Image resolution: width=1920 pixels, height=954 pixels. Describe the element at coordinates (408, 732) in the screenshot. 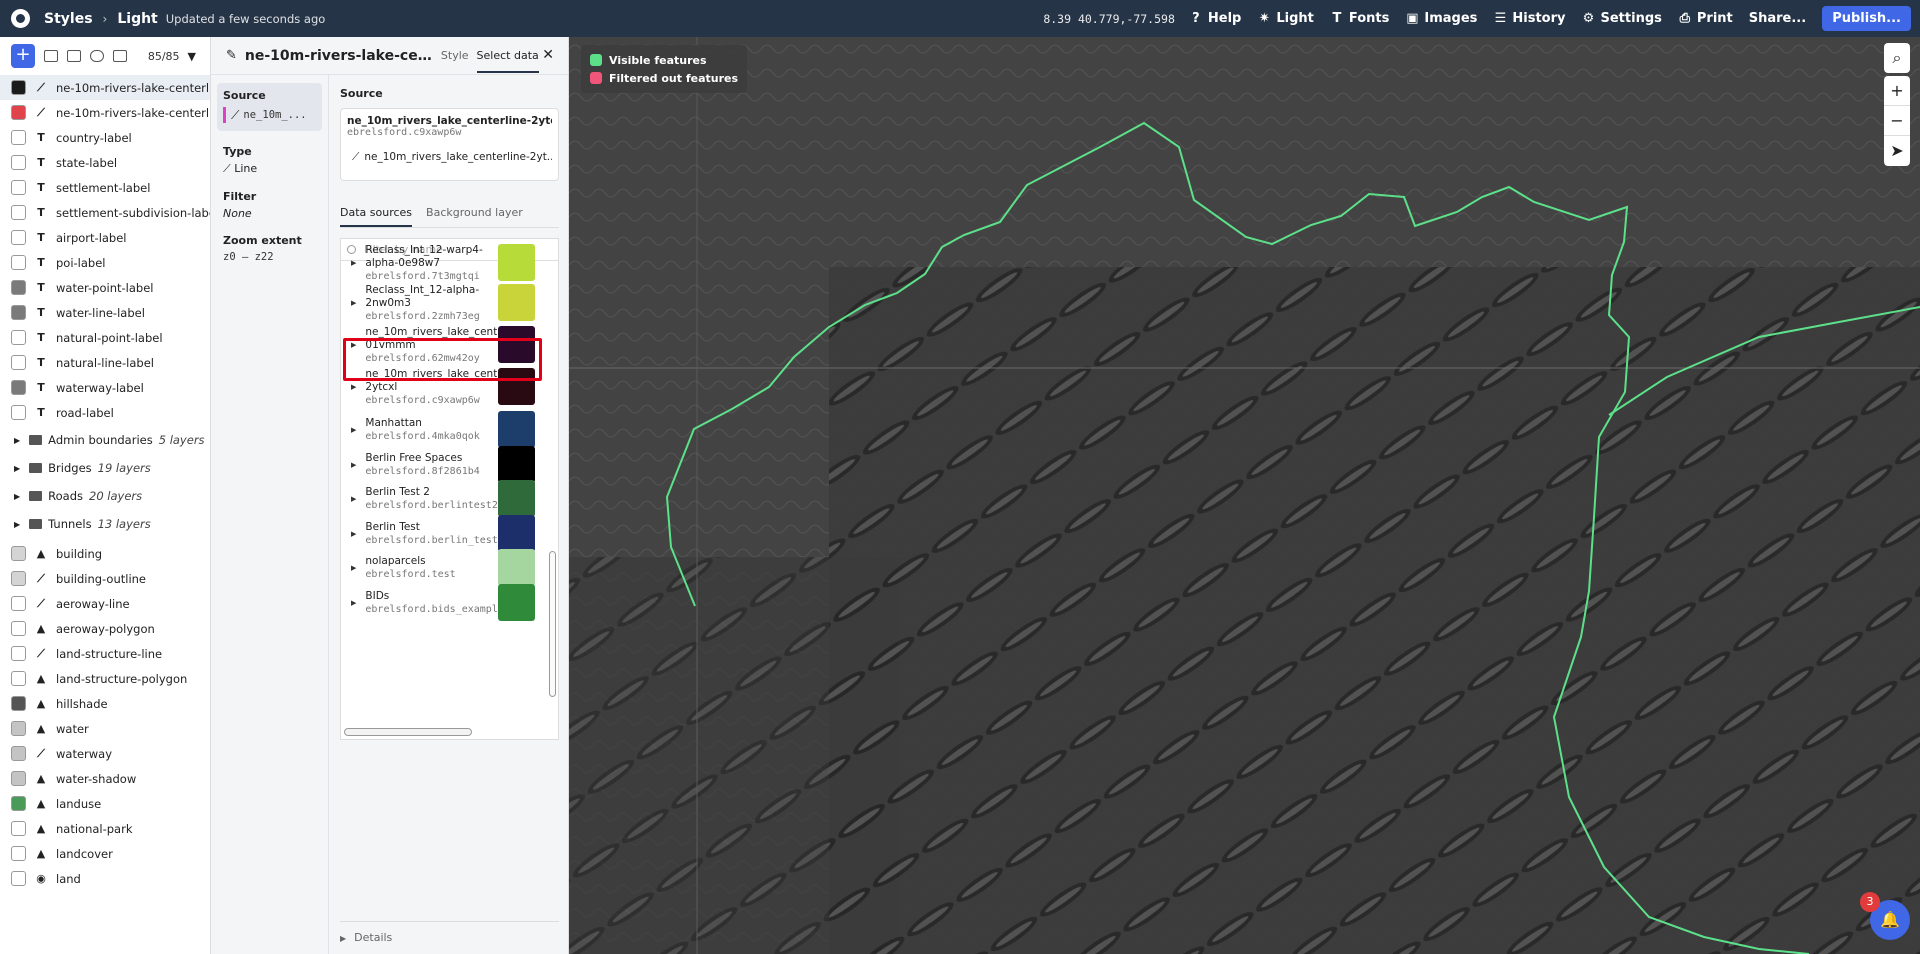

I see `horizontal-scrollbar` at that location.